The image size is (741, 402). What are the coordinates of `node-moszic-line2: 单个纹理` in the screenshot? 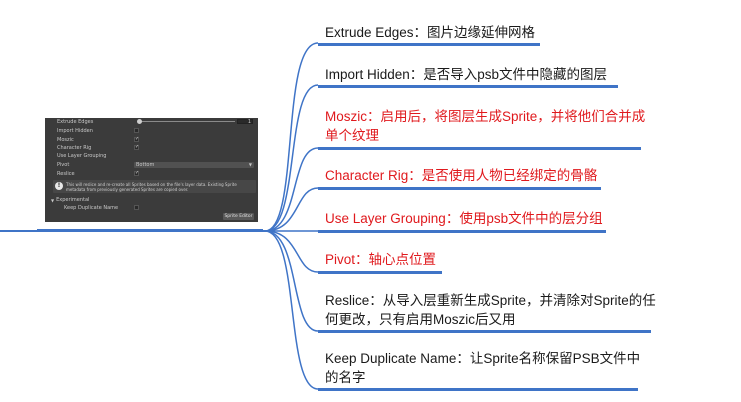 It's located at (352, 135).